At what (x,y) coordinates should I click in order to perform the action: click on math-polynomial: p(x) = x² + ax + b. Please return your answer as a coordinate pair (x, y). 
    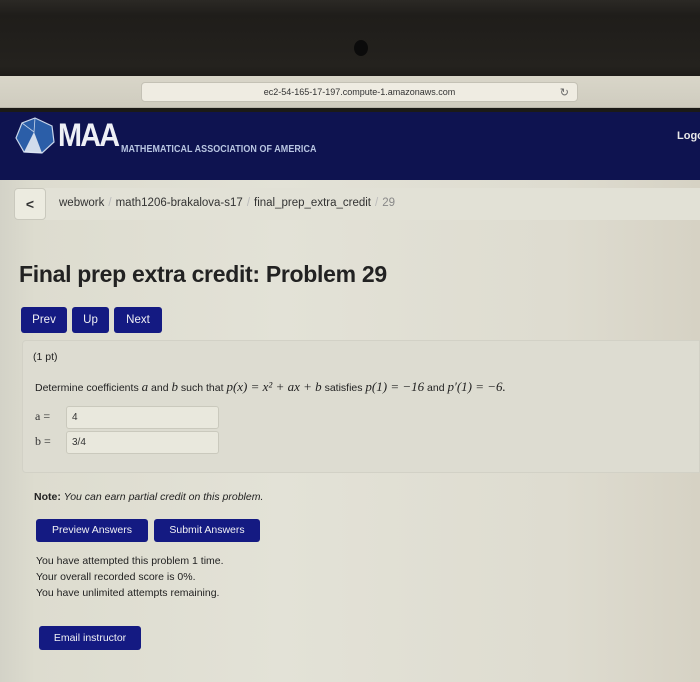
    Looking at the image, I should click on (274, 386).